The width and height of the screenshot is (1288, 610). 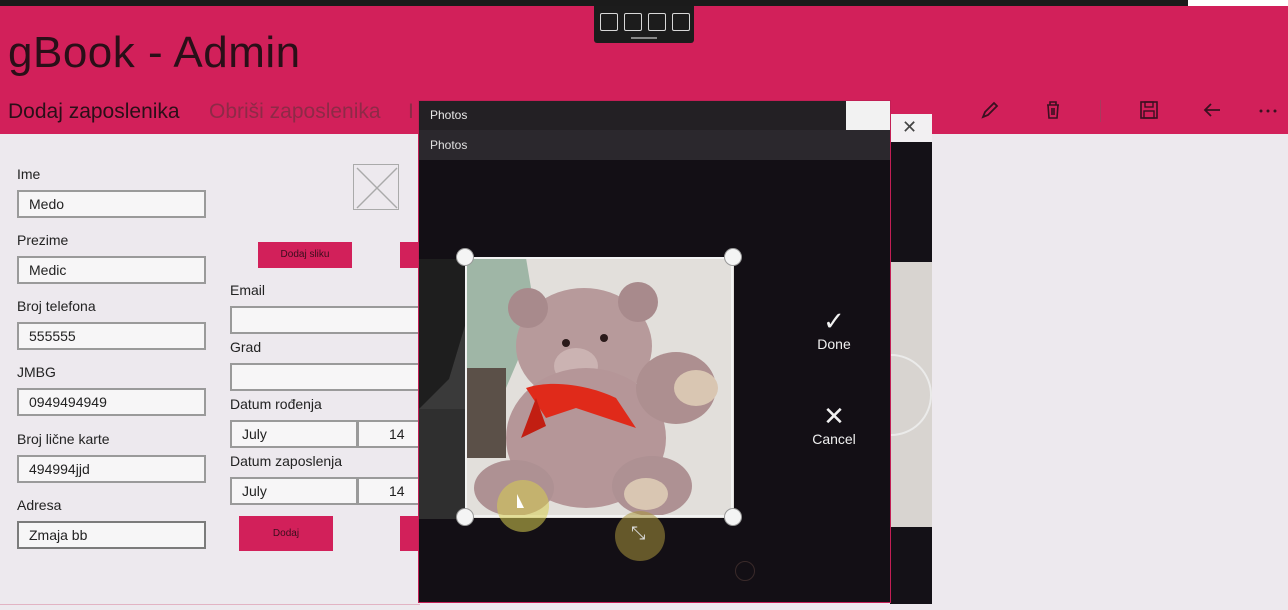 What do you see at coordinates (868, 115) in the screenshot?
I see `titlebar-white-block` at bounding box center [868, 115].